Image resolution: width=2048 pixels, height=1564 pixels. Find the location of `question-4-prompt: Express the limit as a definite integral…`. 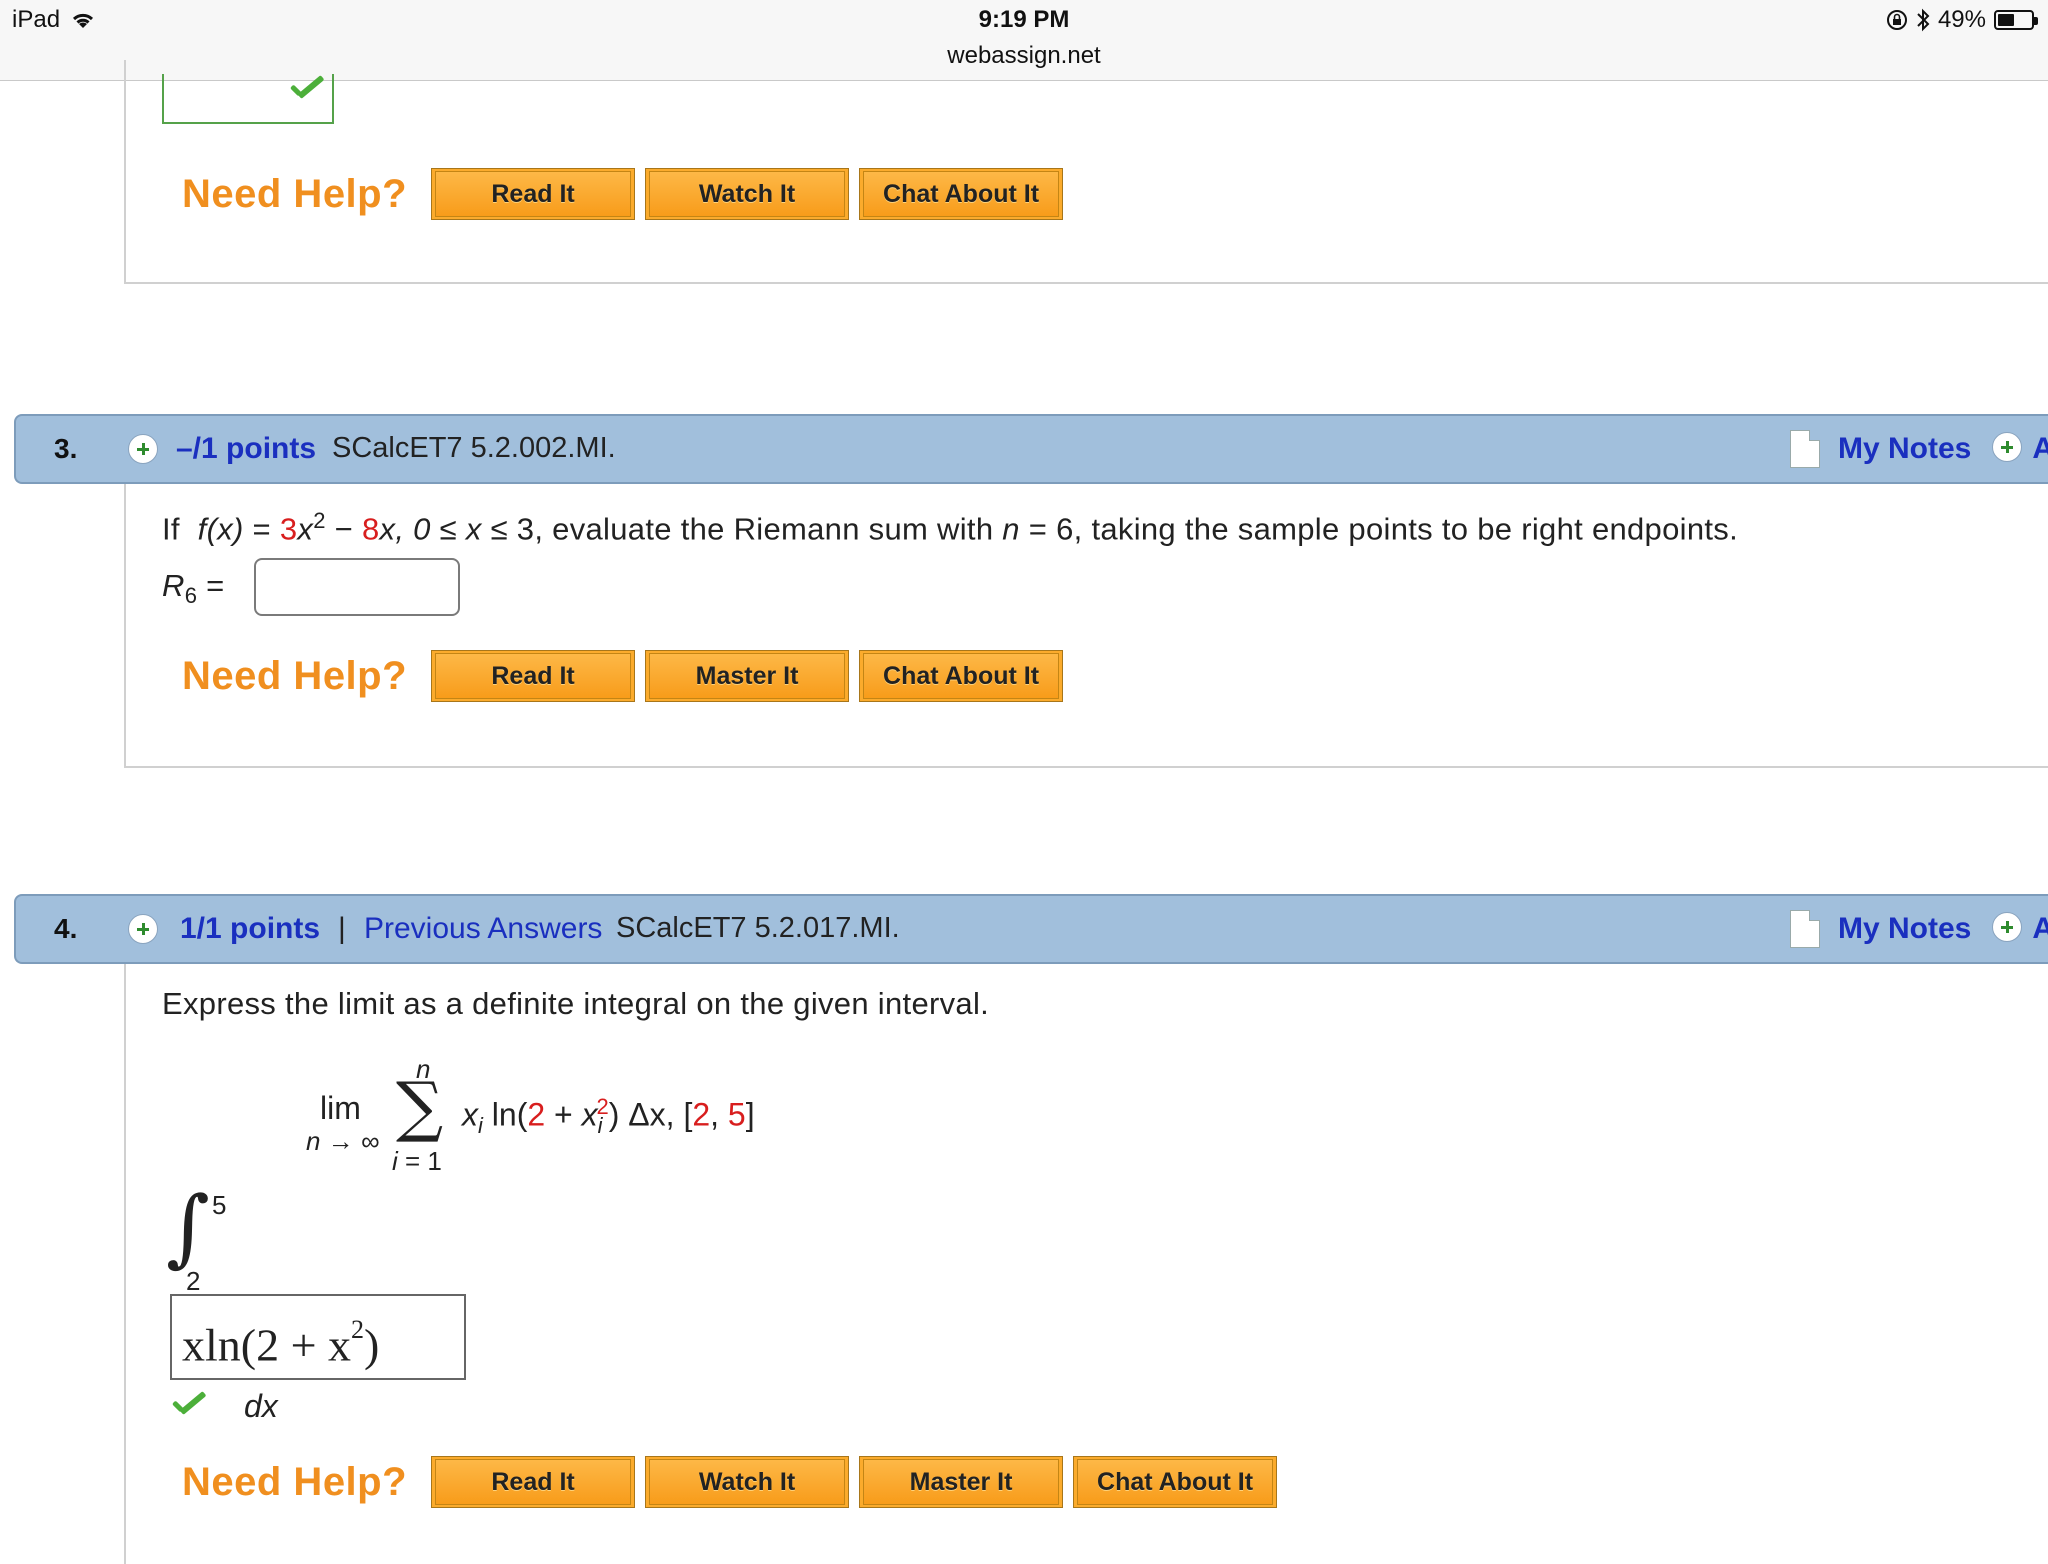

question-4-prompt: Express the limit as a definite integral… is located at coordinates (576, 1003).